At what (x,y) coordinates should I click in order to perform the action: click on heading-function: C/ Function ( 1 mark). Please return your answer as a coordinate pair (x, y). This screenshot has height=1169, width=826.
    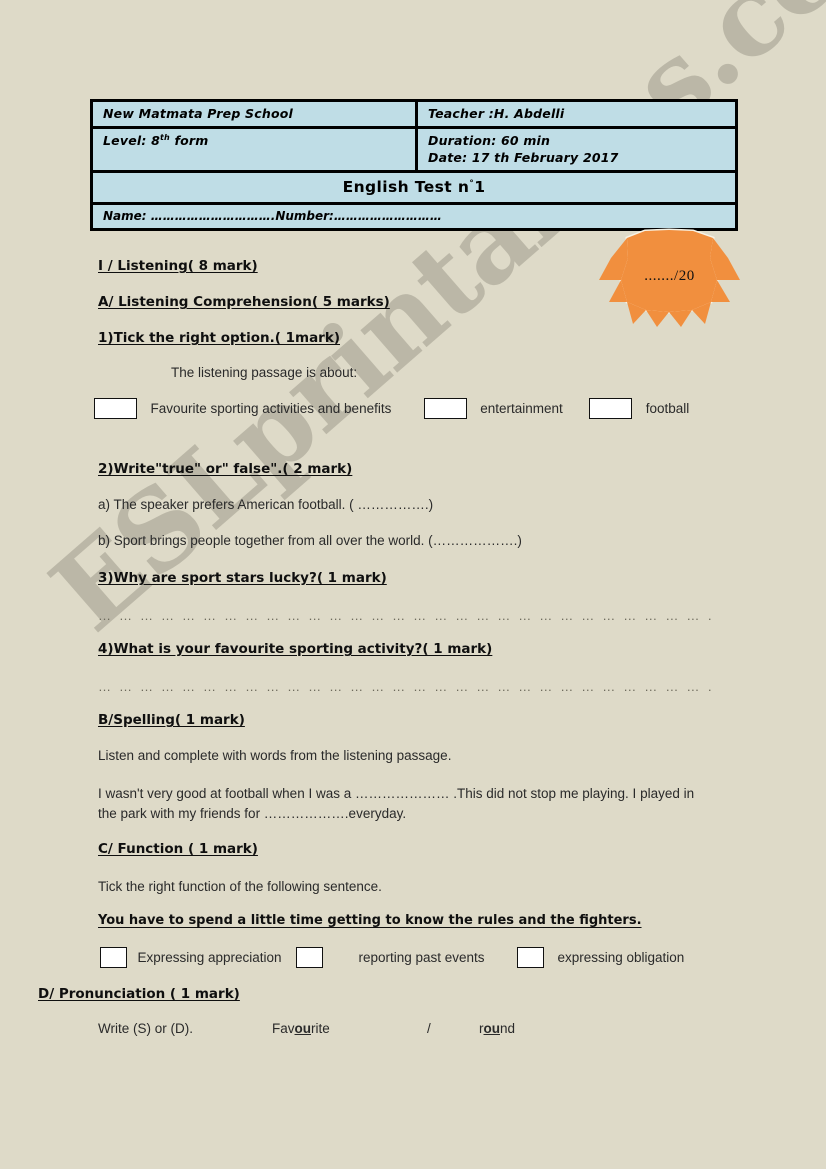
    Looking at the image, I should click on (178, 849).